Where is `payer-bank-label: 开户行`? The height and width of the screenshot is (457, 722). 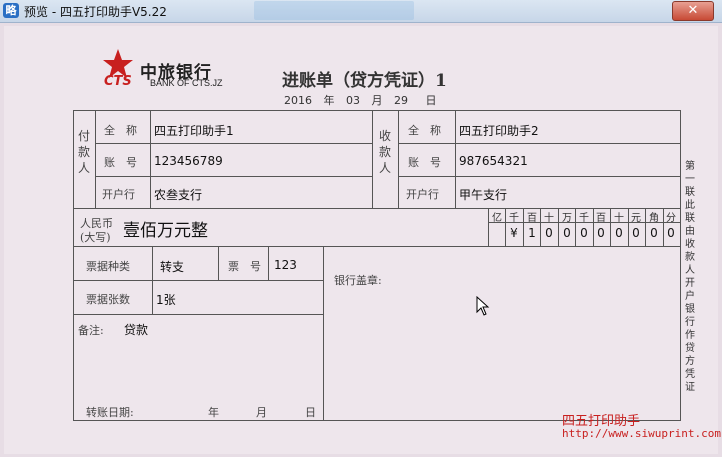
payer-bank-label: 开户行 is located at coordinates (118, 194).